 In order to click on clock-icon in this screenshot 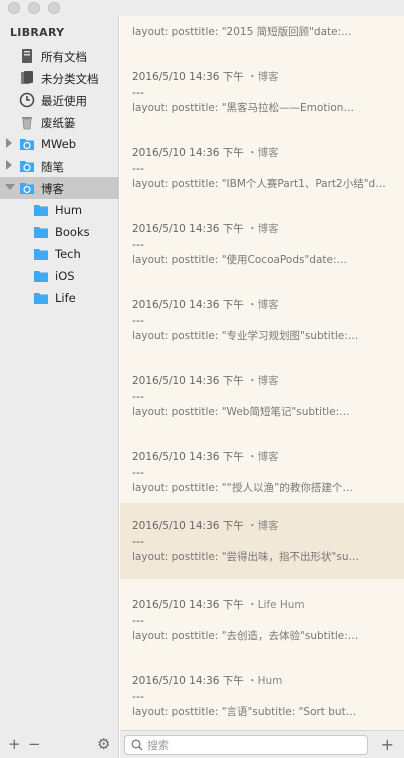, I will do `click(27, 100)`.